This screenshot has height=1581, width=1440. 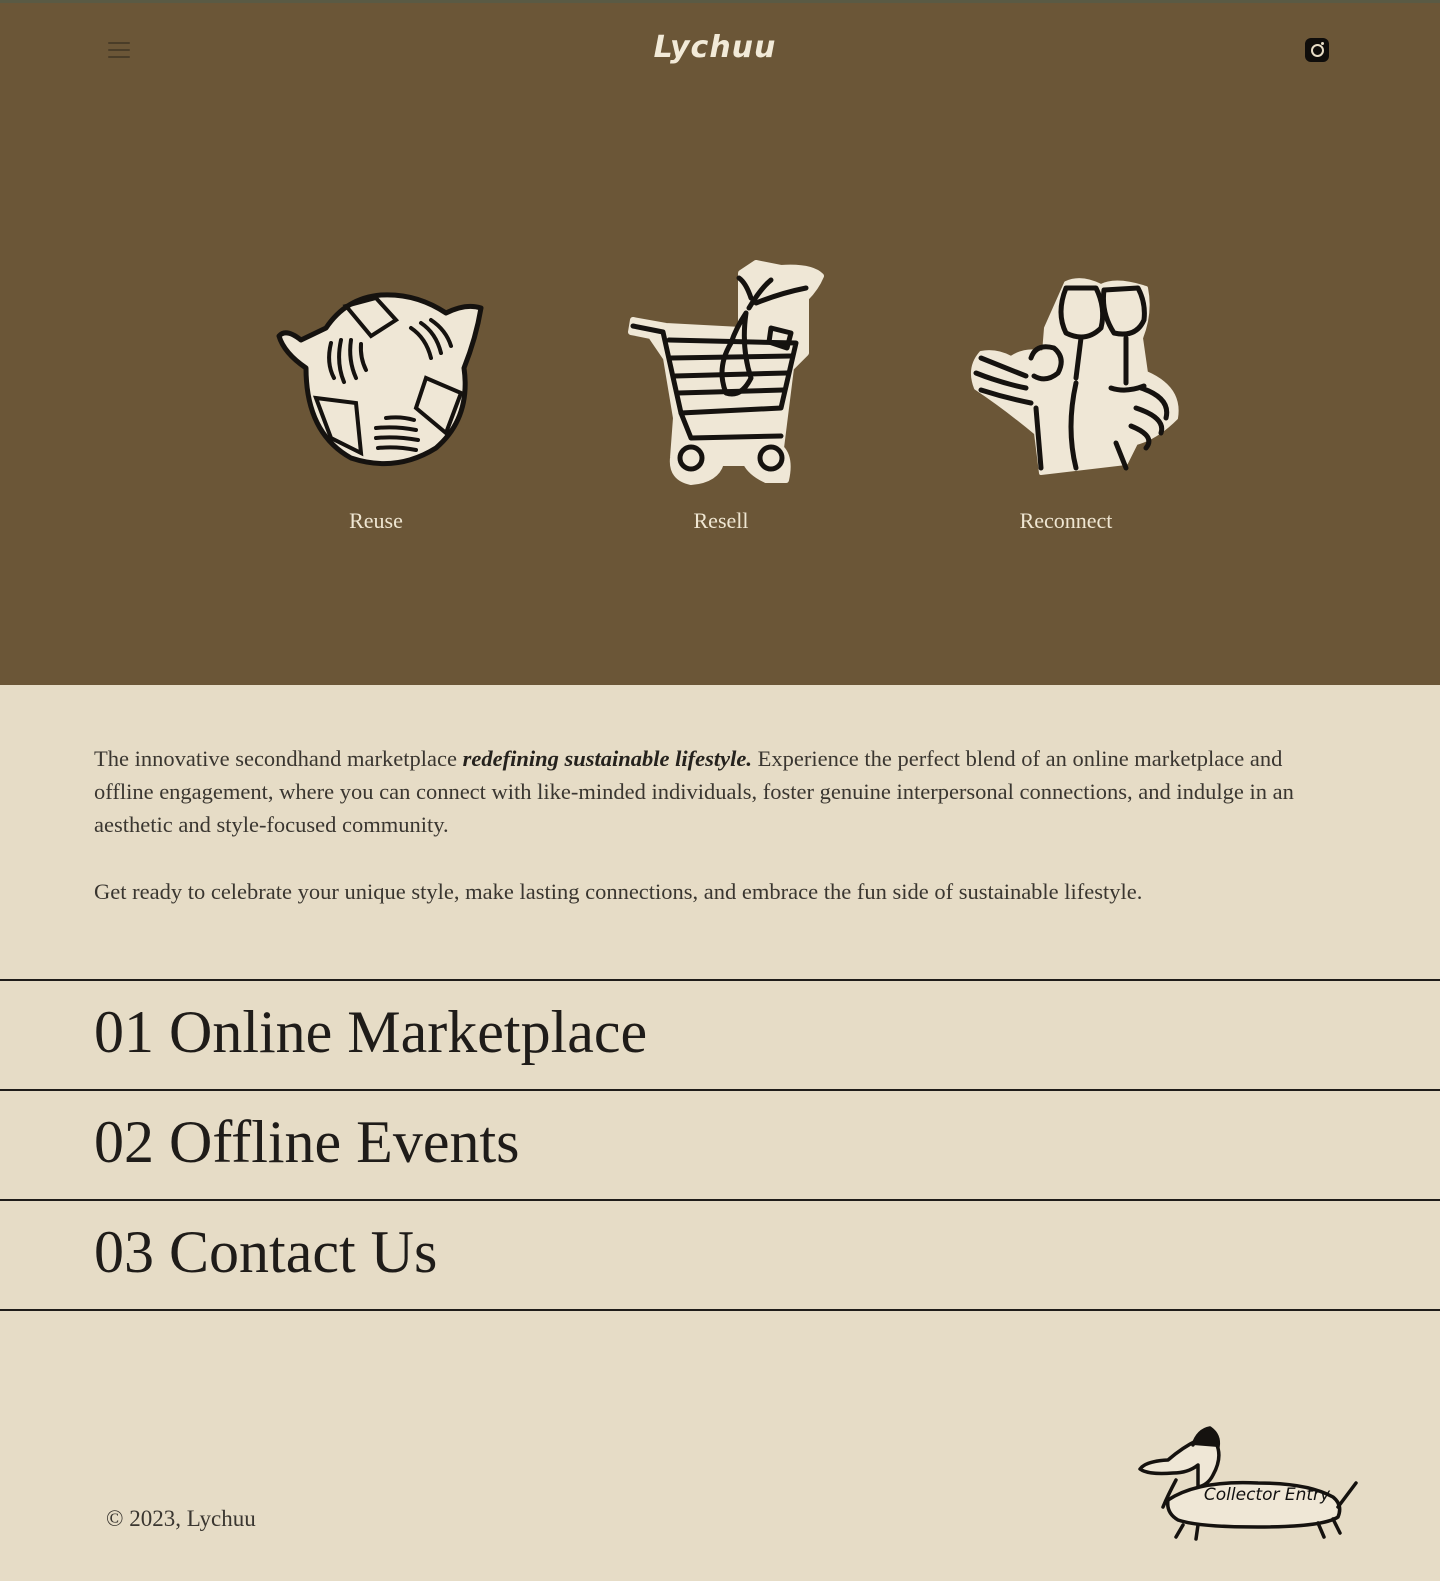 I want to click on instagram-icon, so click(x=1317, y=50).